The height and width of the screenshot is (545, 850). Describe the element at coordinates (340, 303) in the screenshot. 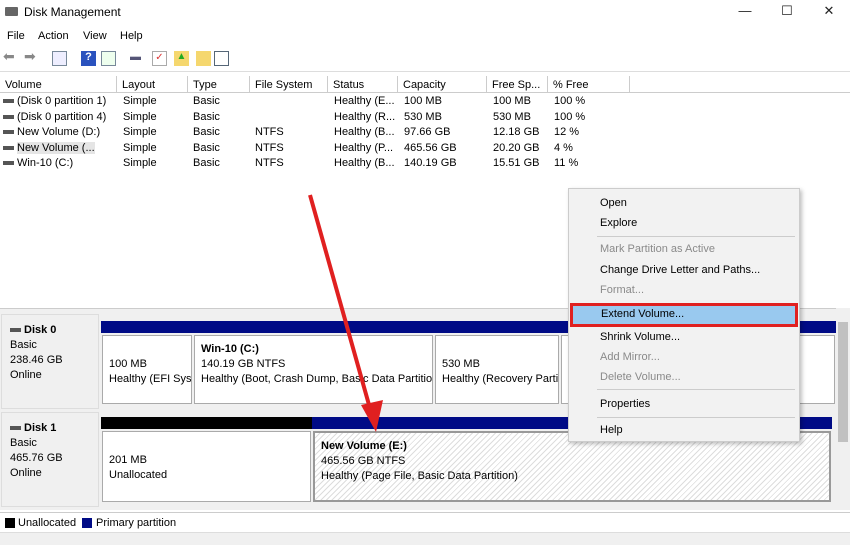

I see `arrow-shaft` at that location.